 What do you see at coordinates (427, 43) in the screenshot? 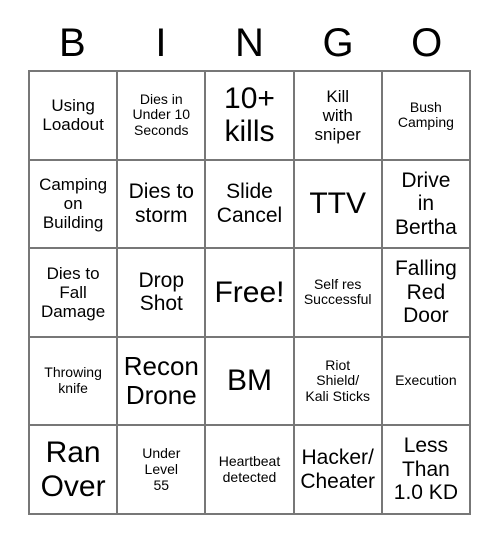
I see `bingo-header-letter-o: O` at bounding box center [427, 43].